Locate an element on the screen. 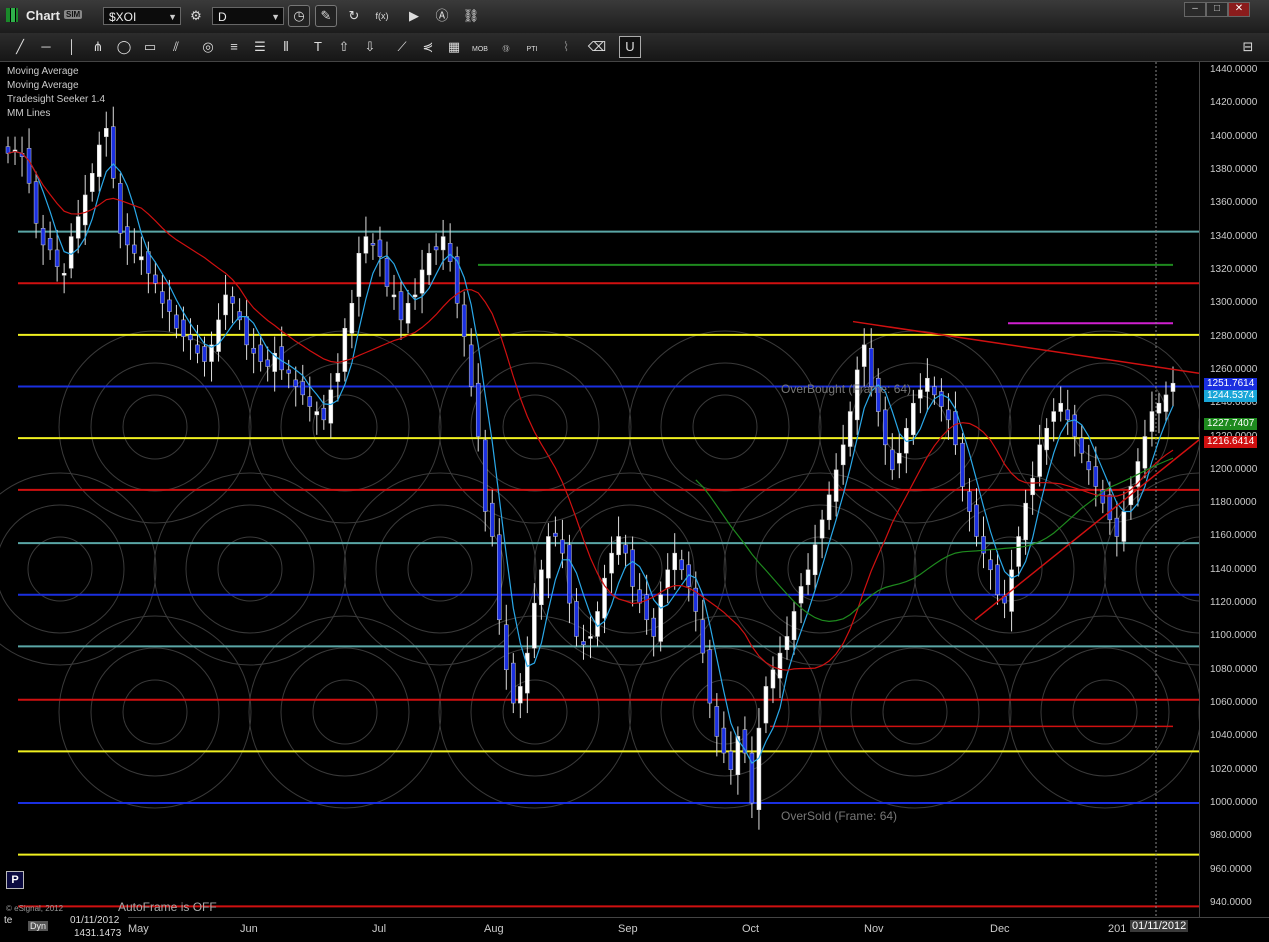 The width and height of the screenshot is (1269, 942). minimize-button: – is located at coordinates (1195, 9).